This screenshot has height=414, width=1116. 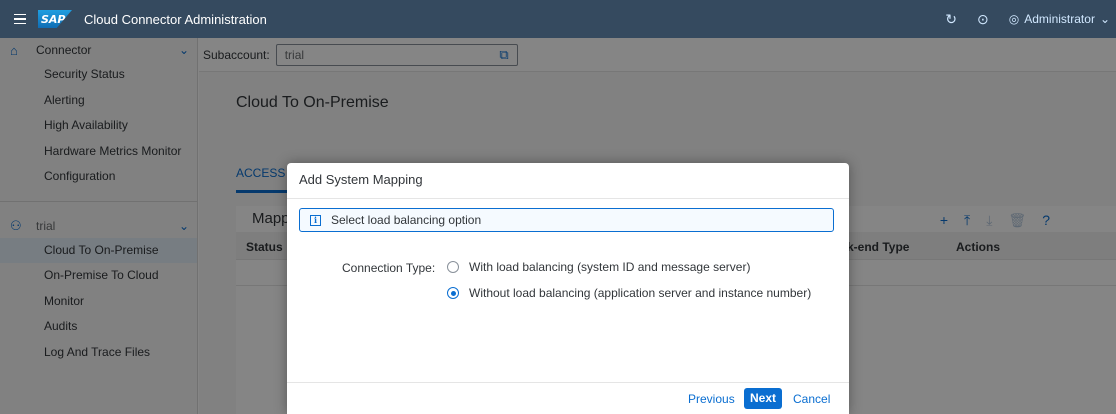 What do you see at coordinates (568, 398) in the screenshot?
I see `dialog-footer: Previous Next Cancel` at bounding box center [568, 398].